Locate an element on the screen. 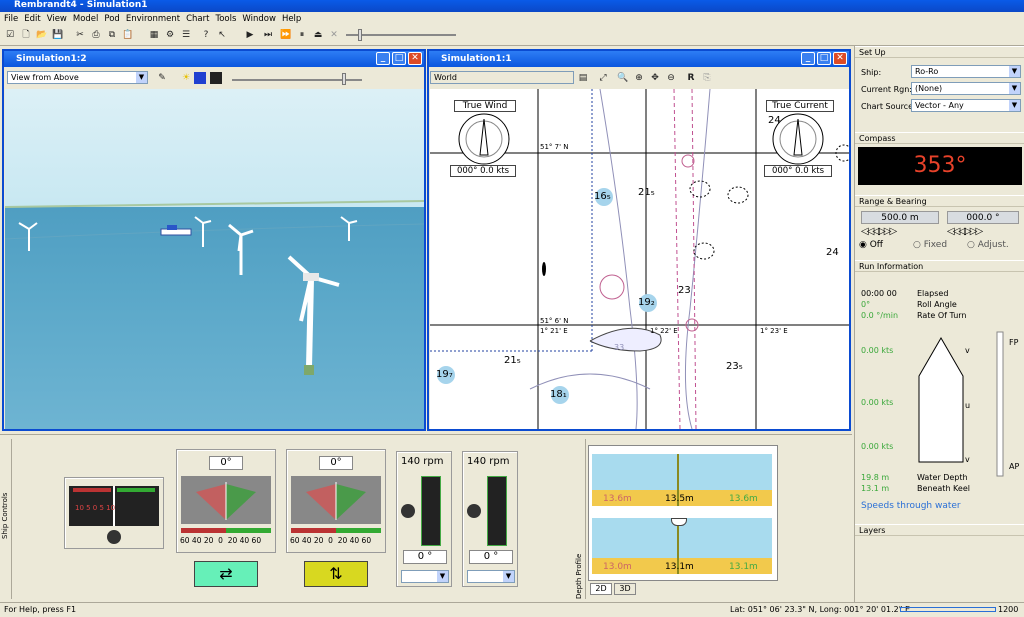 The image size is (1024, 617). menu-chart: Chart is located at coordinates (197, 19).